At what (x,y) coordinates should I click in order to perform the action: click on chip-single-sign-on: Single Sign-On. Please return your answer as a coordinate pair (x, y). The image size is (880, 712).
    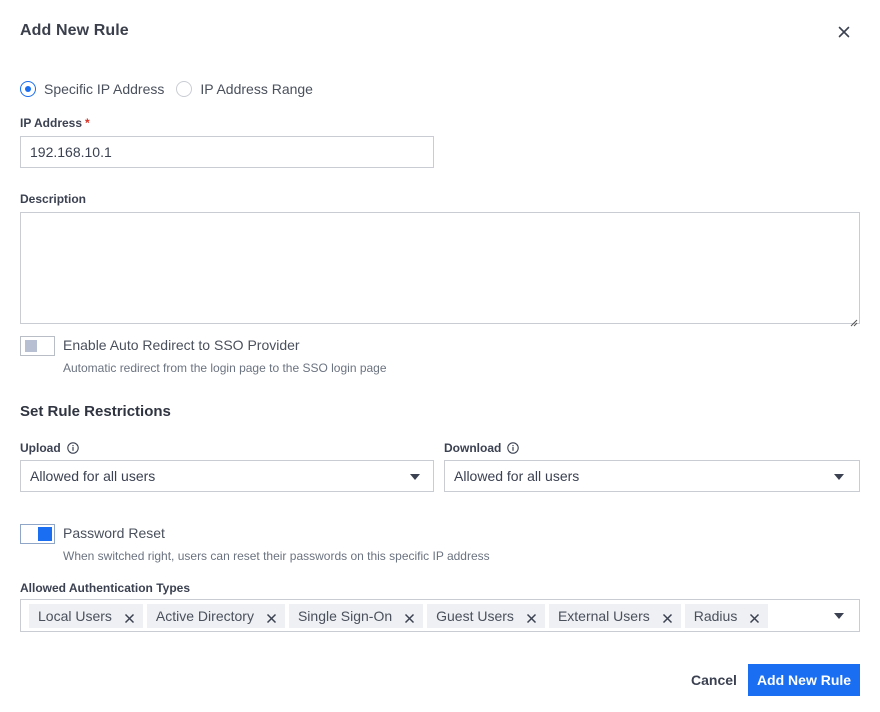
    Looking at the image, I should click on (356, 616).